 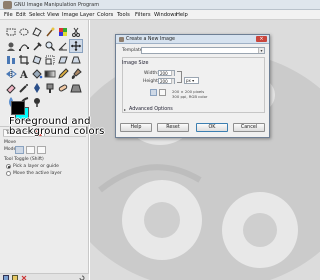 I want to click on tool-toggle-label: Tool Toggle (Shift), so click(x=24, y=159).